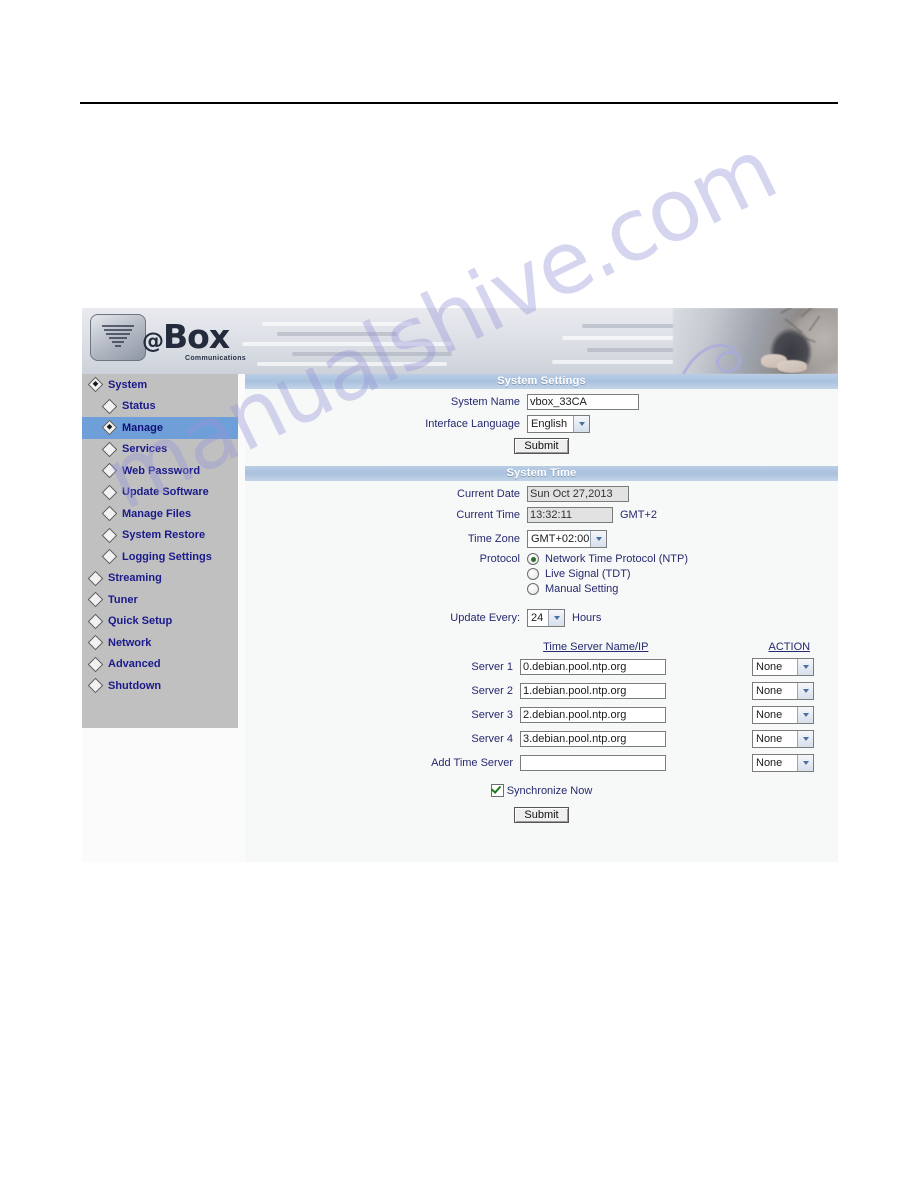  Describe the element at coordinates (541, 446) in the screenshot. I see `system-settings-submit-button: Submit` at that location.